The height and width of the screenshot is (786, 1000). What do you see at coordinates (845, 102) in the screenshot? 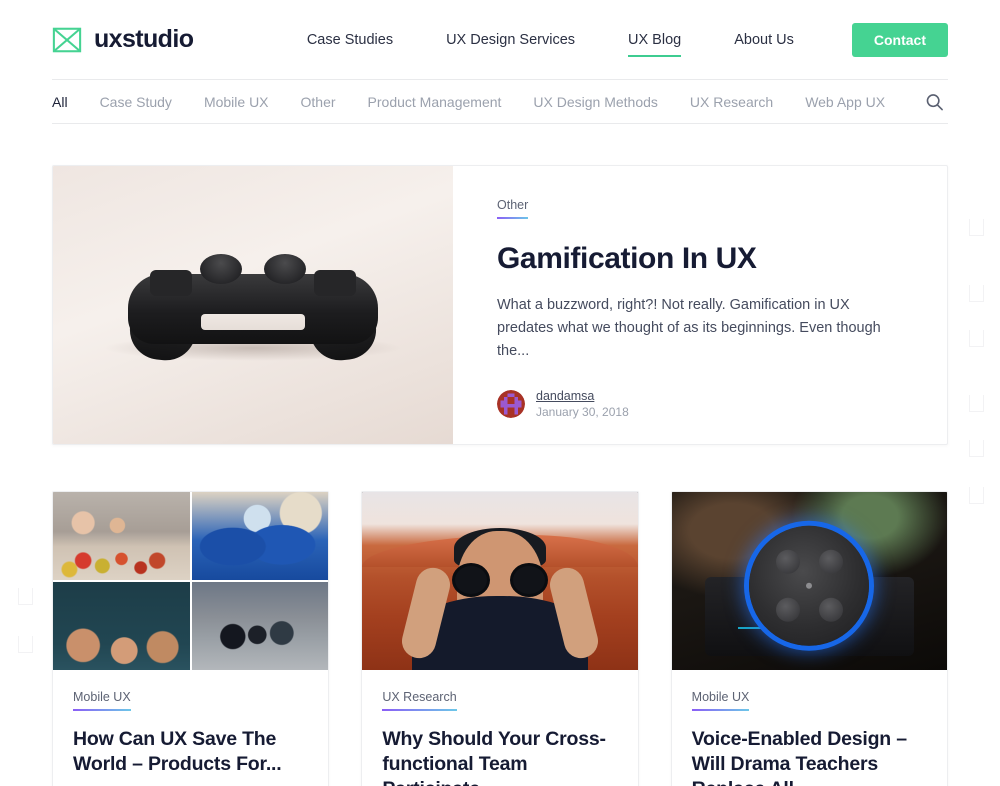
I see `filter-item-web-app-ux: Web App UX` at bounding box center [845, 102].